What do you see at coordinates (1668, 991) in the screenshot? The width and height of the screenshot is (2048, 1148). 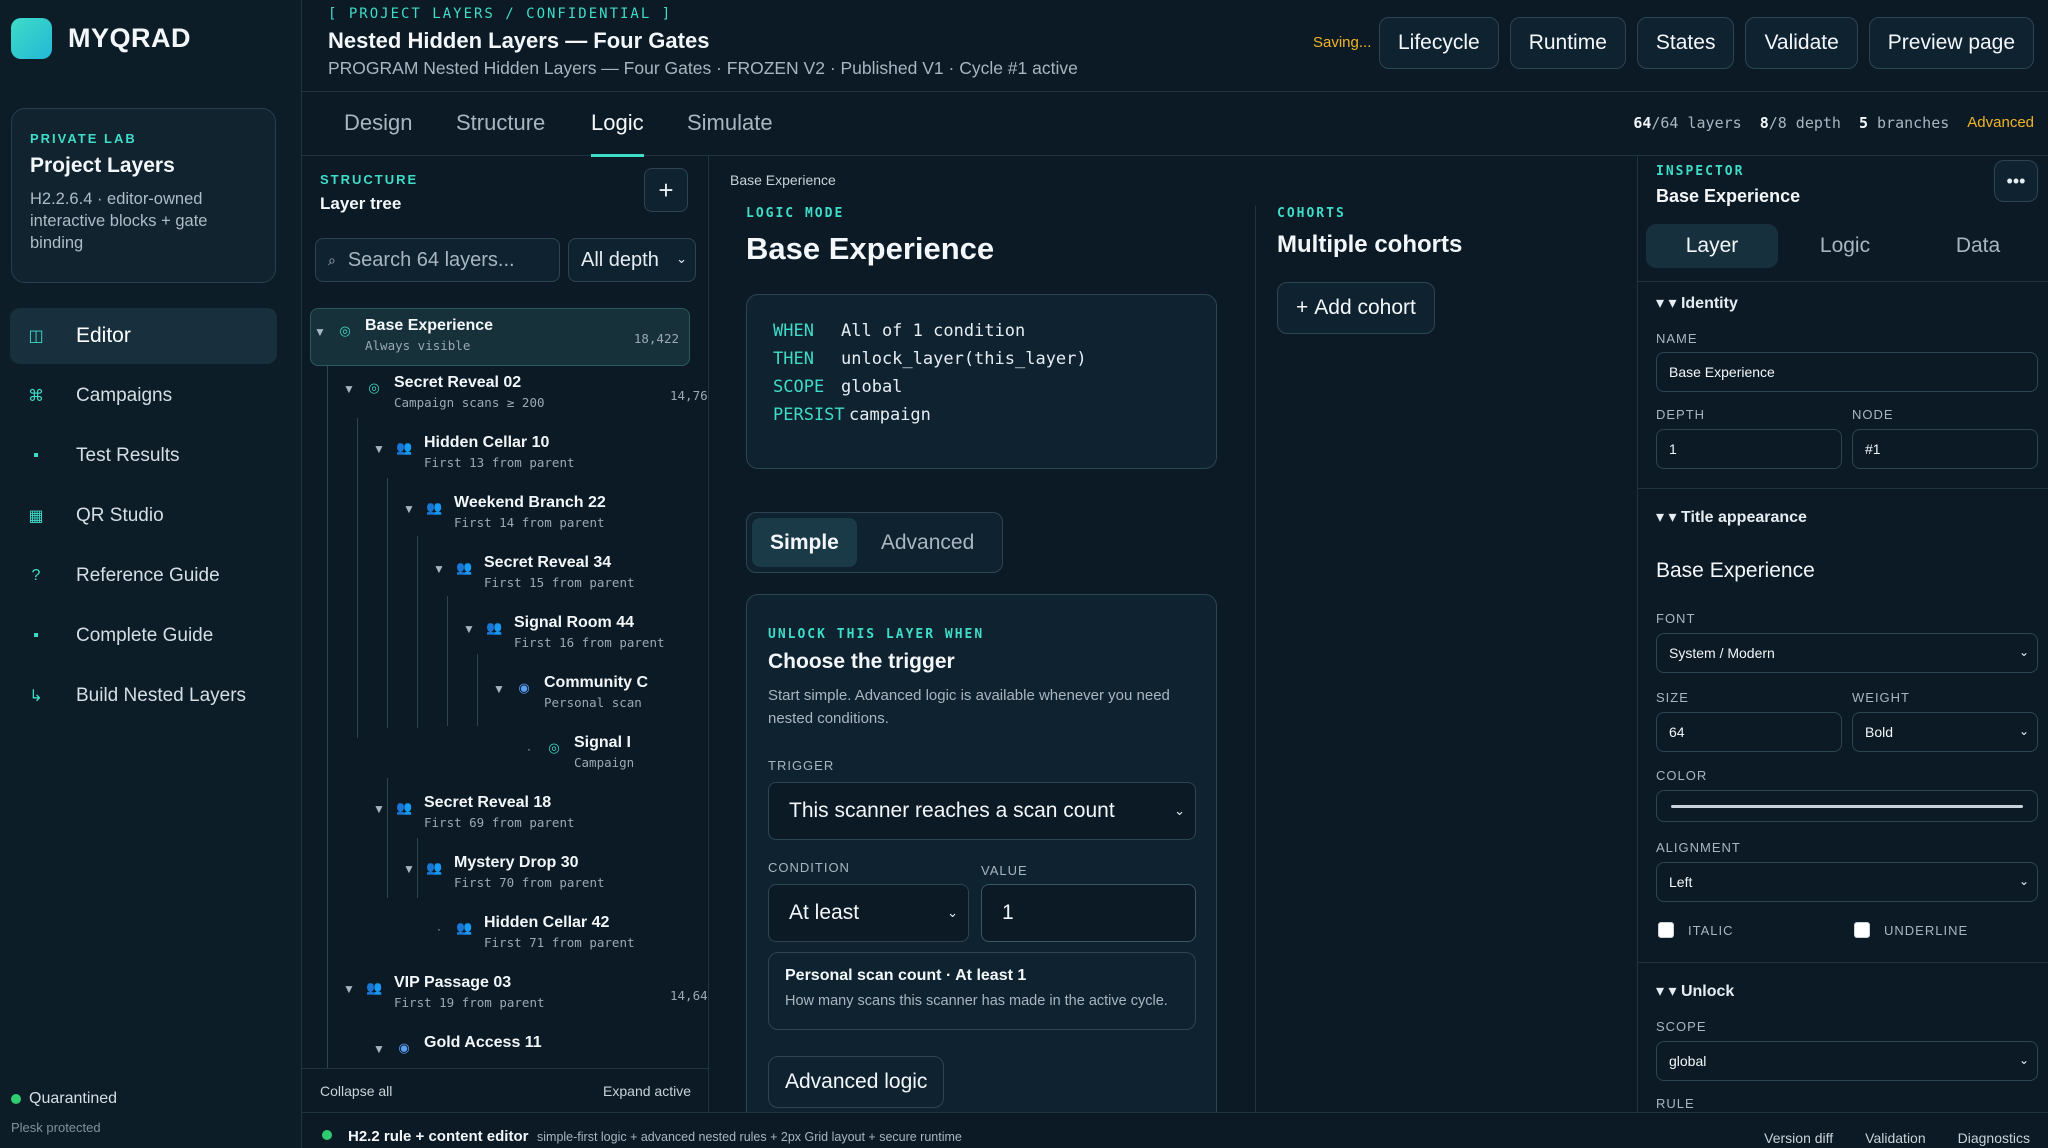 I see `chevron-down-icon: ▾ ▾` at bounding box center [1668, 991].